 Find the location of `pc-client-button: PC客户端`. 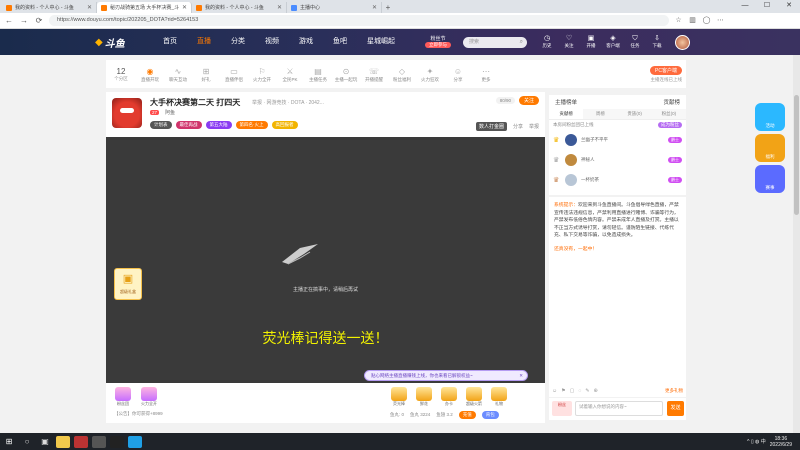

pc-client-button: PC客户端 is located at coordinates (666, 70).